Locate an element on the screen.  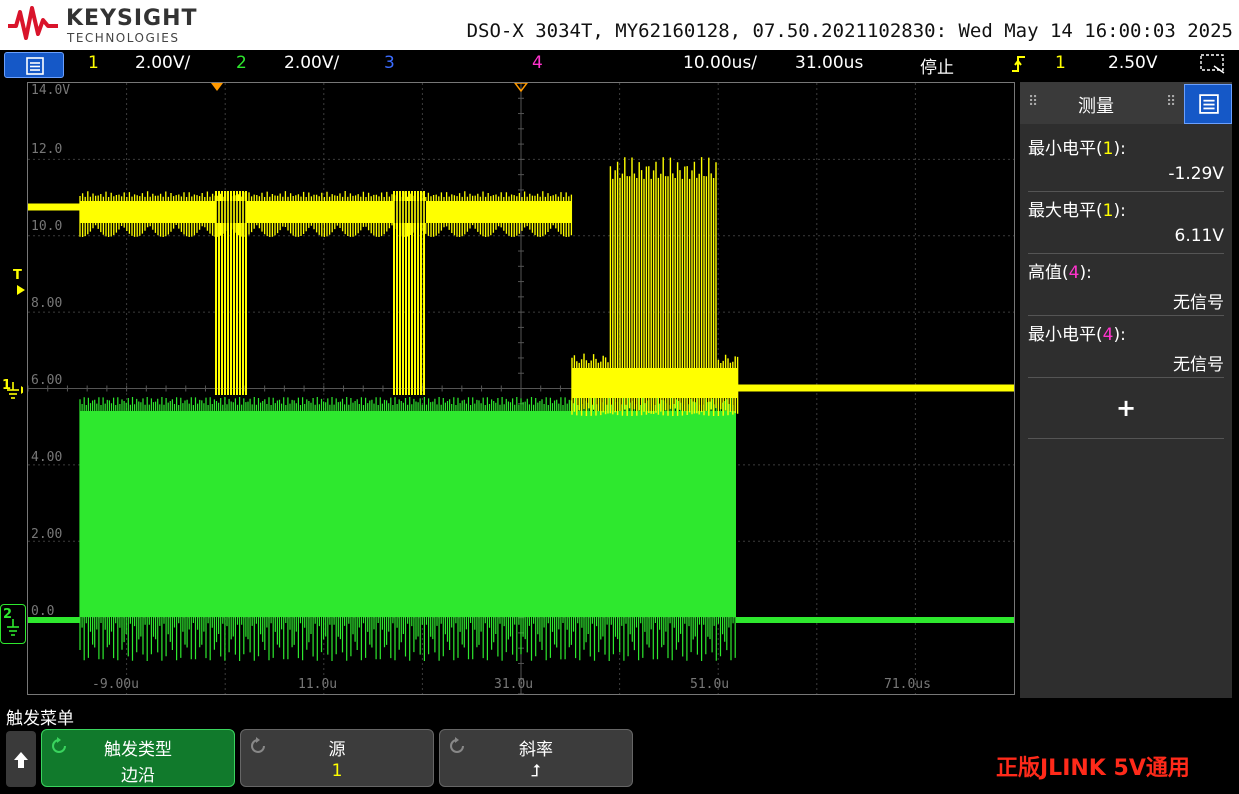
y-axis-label: 8.00 is located at coordinates (47, 303).